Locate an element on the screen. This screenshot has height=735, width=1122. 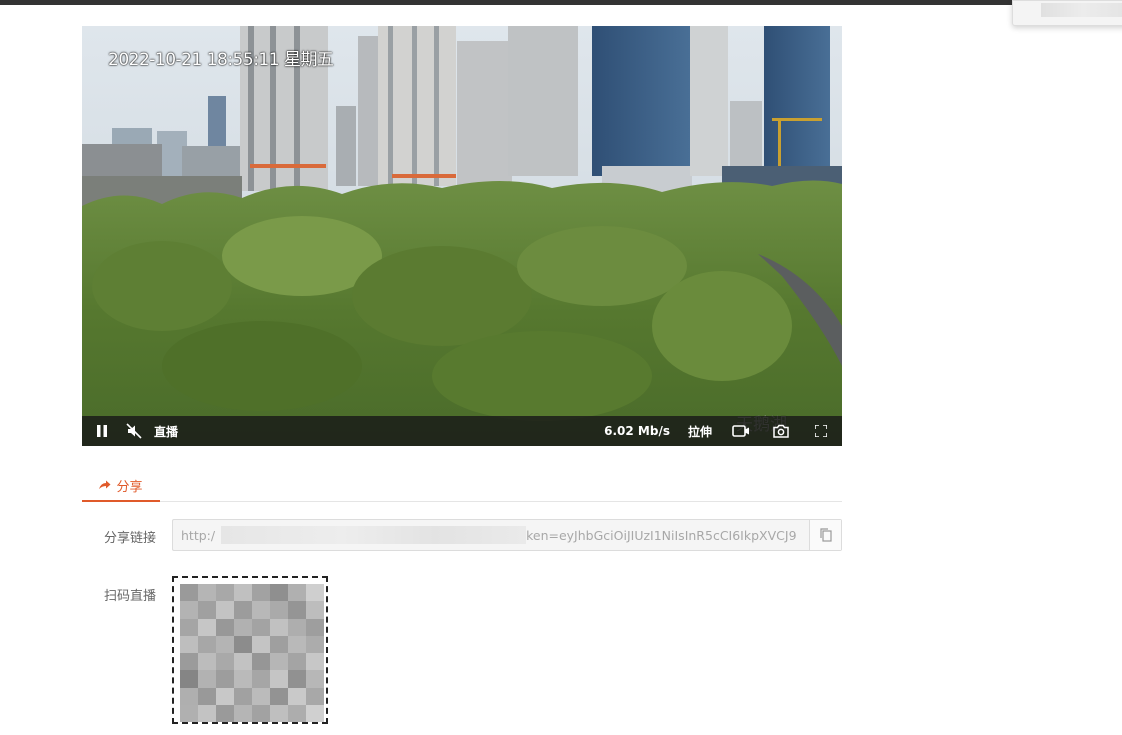
video-timestamp: 2022-10-21 18:55:11 星期五 is located at coordinates (221, 60).